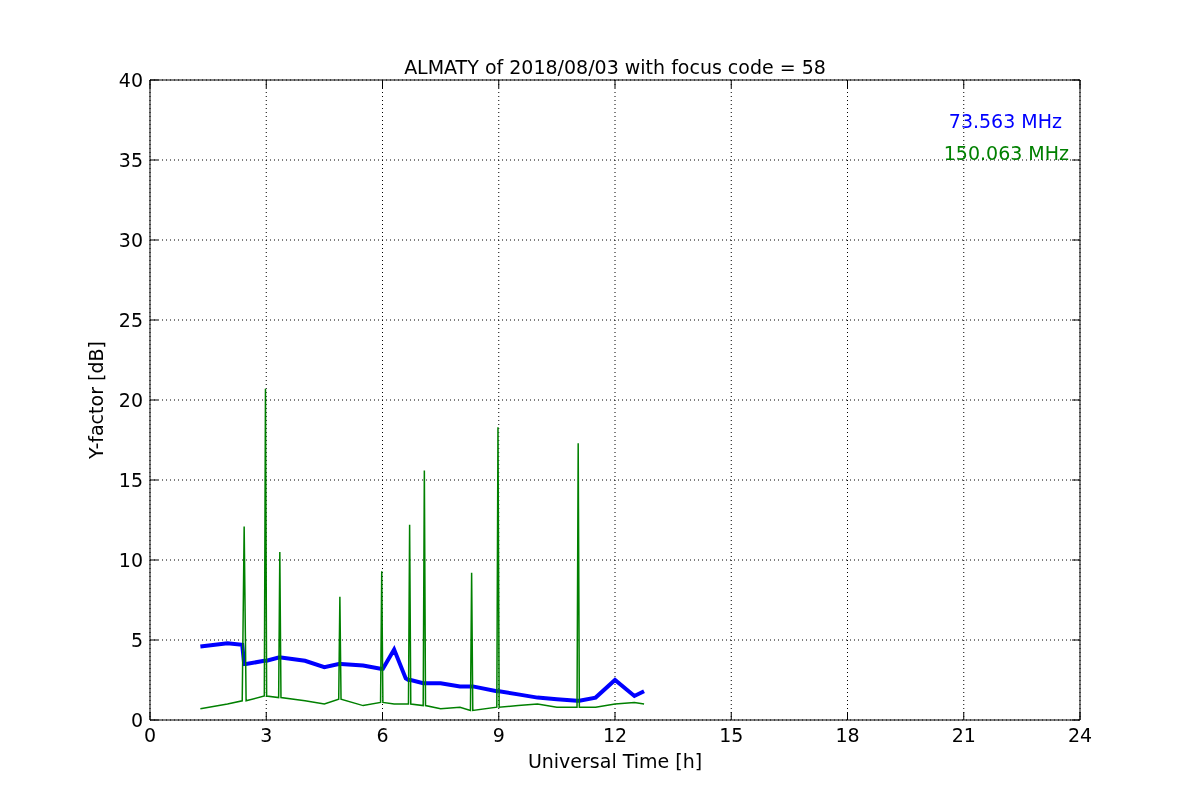 The height and width of the screenshot is (800, 1200). Describe the element at coordinates (1080, 735) in the screenshot. I see `x-tick-label: 24` at that location.